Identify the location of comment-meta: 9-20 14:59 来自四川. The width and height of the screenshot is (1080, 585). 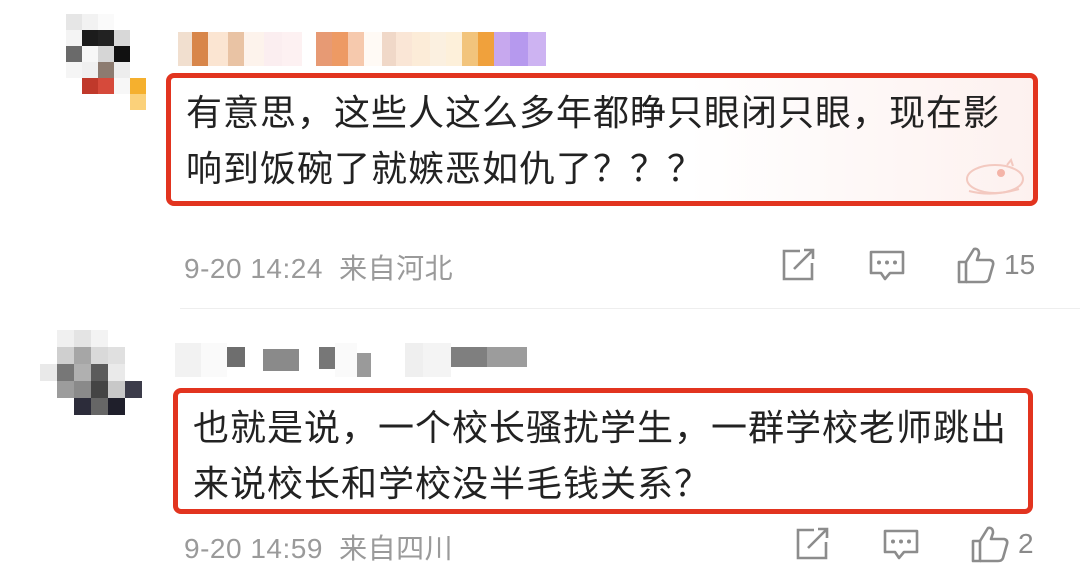
(318, 547).